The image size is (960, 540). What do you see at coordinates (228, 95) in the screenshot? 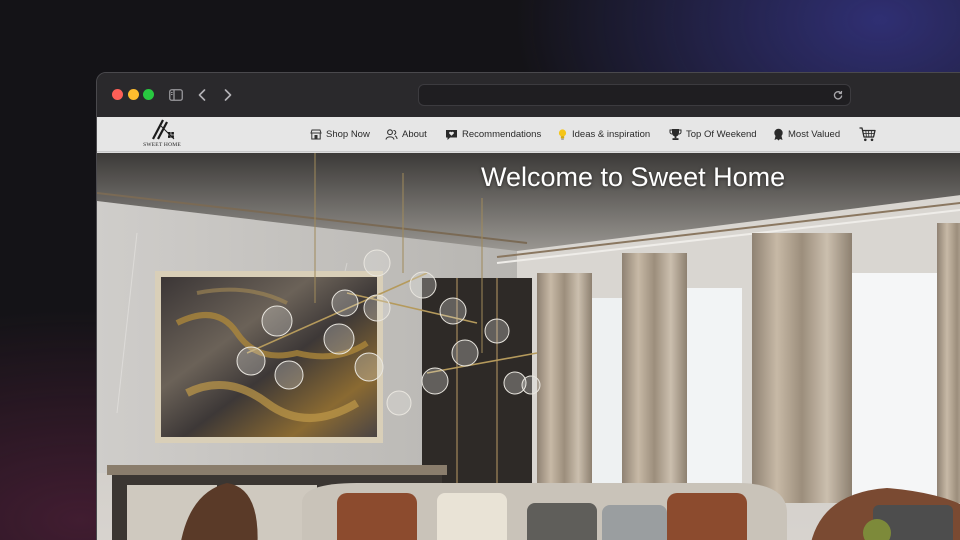
I see `forward-chevron-icon` at bounding box center [228, 95].